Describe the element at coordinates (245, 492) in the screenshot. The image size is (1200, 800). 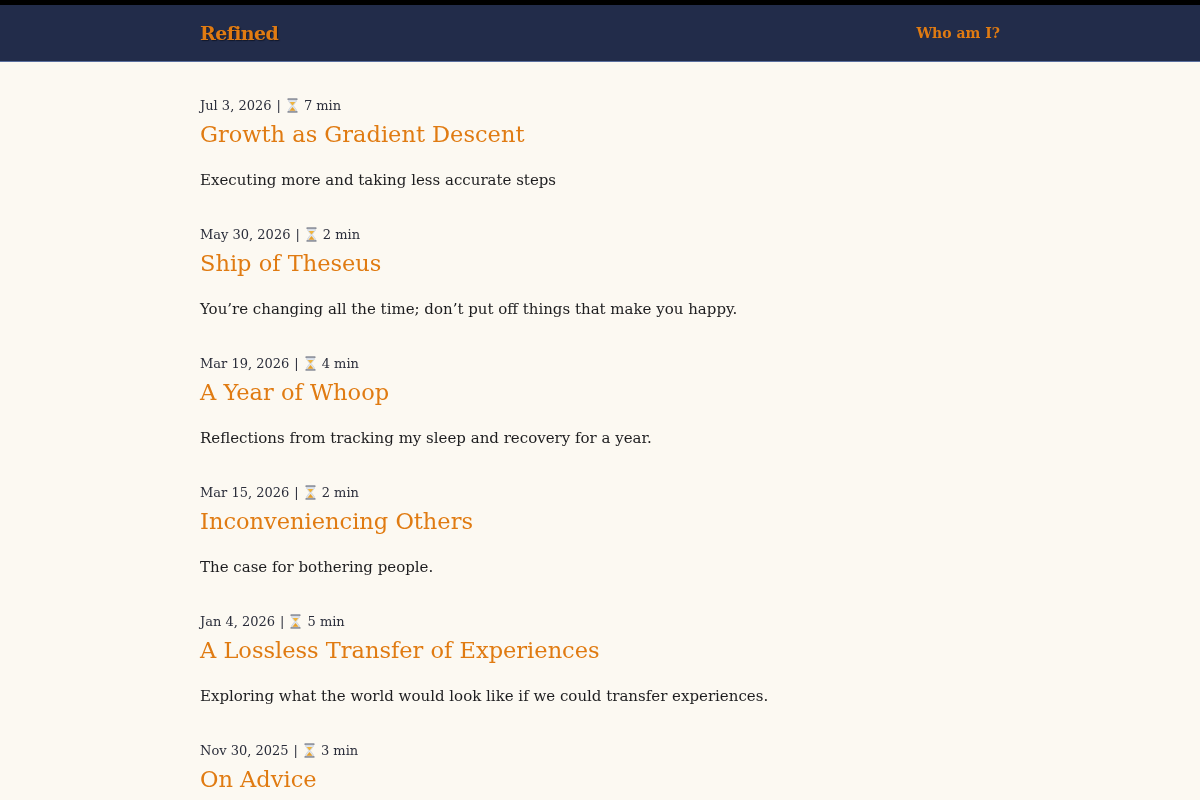
I see `post-date: Mar 15, 2026` at that location.